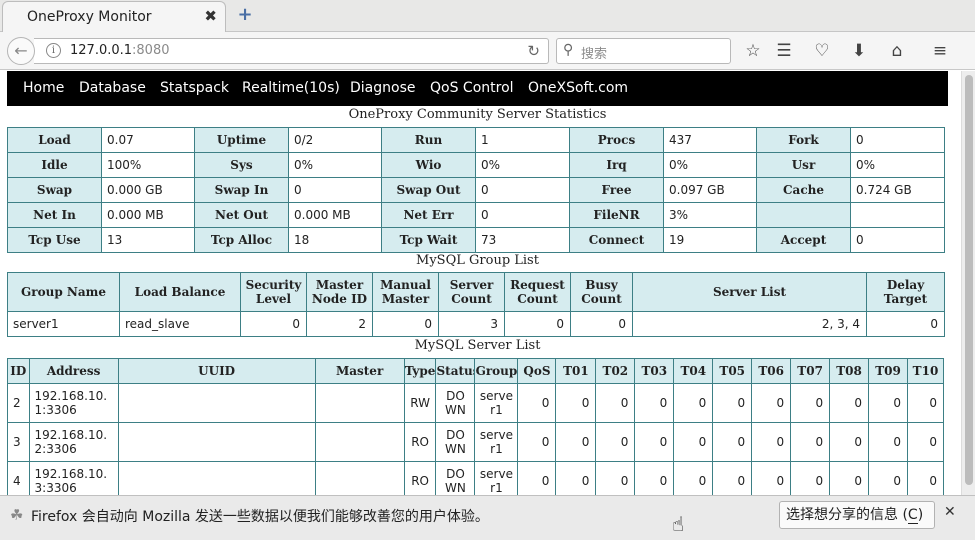  I want to click on menu-database: Database, so click(112, 88).